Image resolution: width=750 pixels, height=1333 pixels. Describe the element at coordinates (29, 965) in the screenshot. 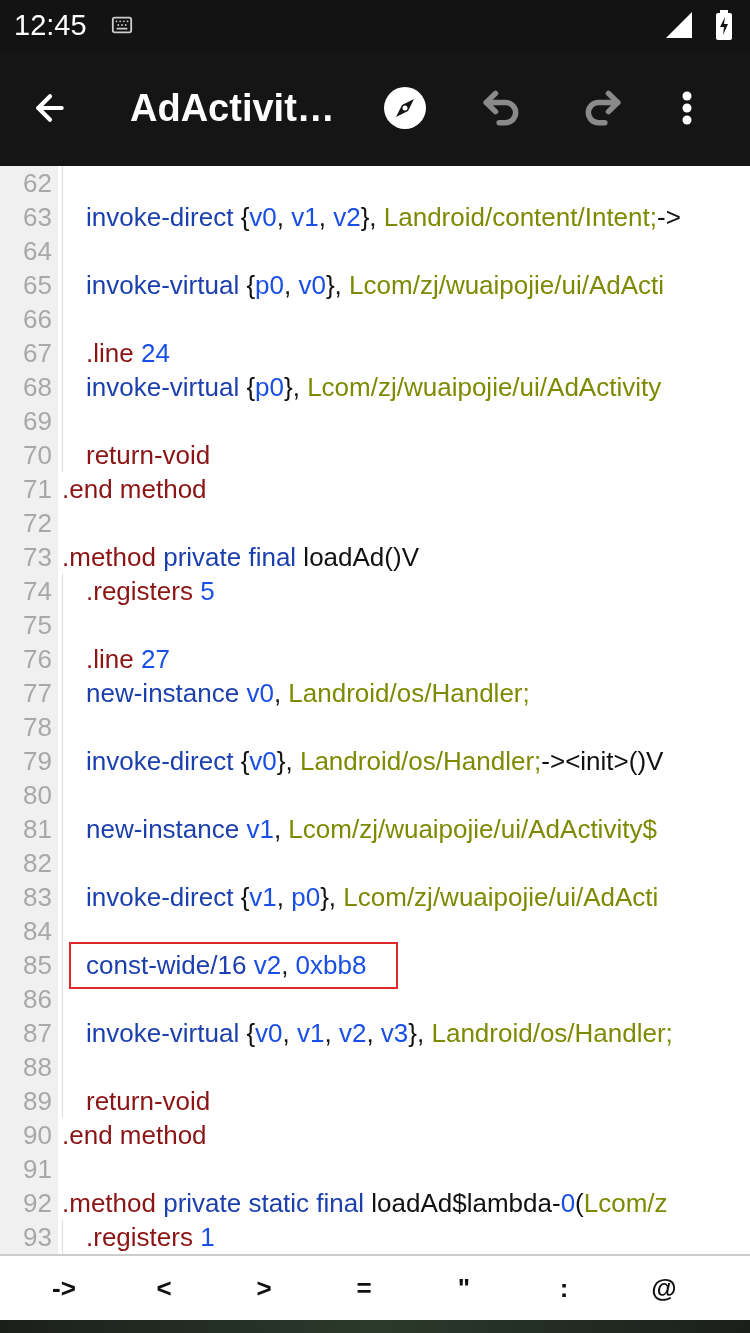

I see `line-number: 85` at that location.